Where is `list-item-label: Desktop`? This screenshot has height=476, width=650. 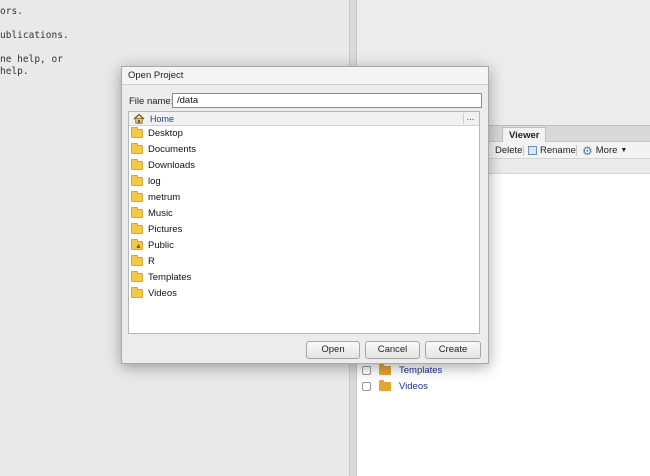
list-item-label: Desktop is located at coordinates (165, 133).